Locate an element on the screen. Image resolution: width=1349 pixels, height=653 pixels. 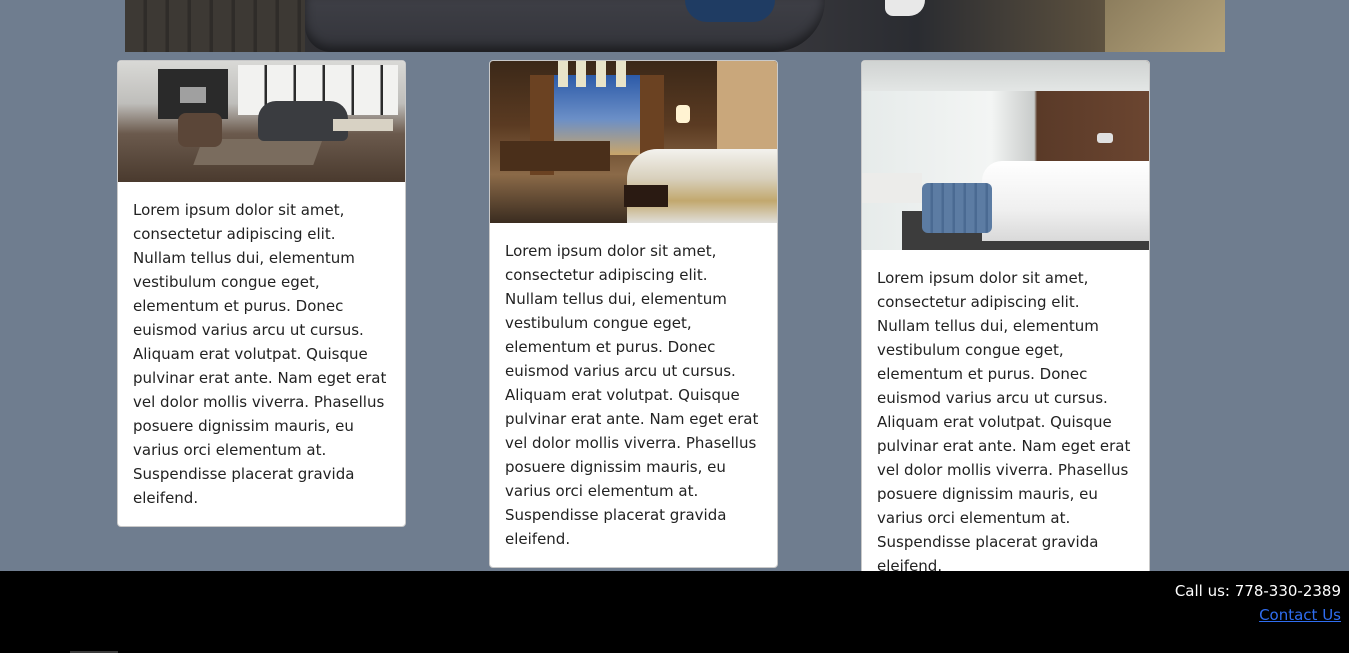
image-desk is located at coordinates (555, 156).